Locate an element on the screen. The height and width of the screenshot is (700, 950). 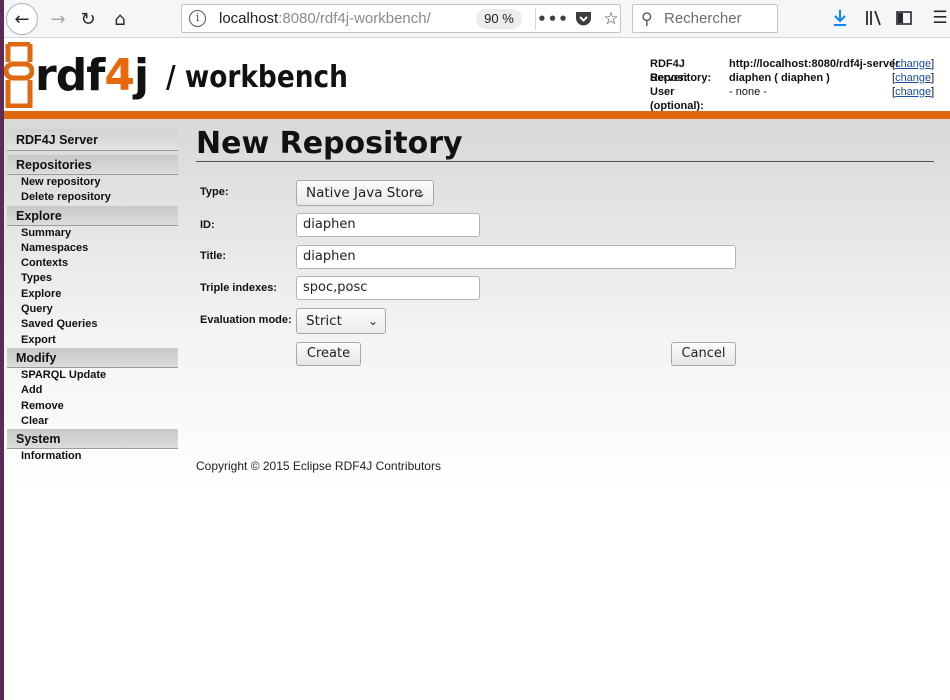
repository-value: diaphen ( diaphen ) is located at coordinates (779, 78).